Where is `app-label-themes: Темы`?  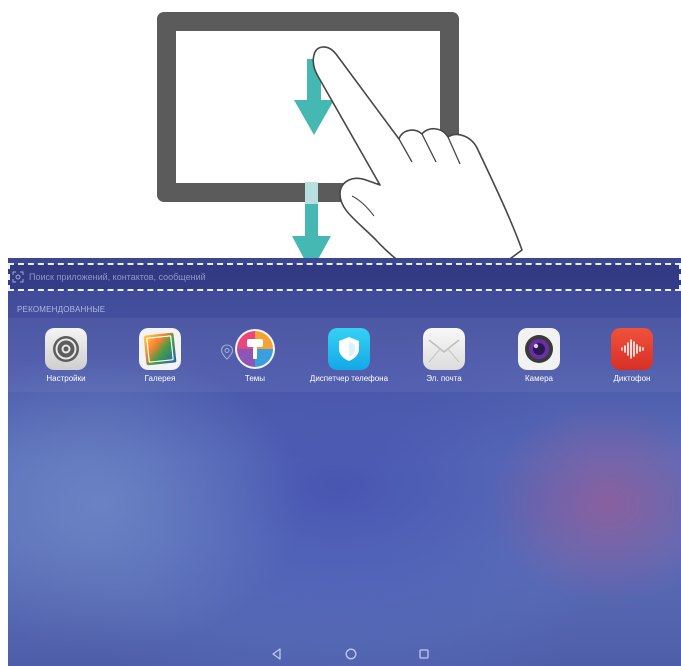 app-label-themes: Темы is located at coordinates (255, 378).